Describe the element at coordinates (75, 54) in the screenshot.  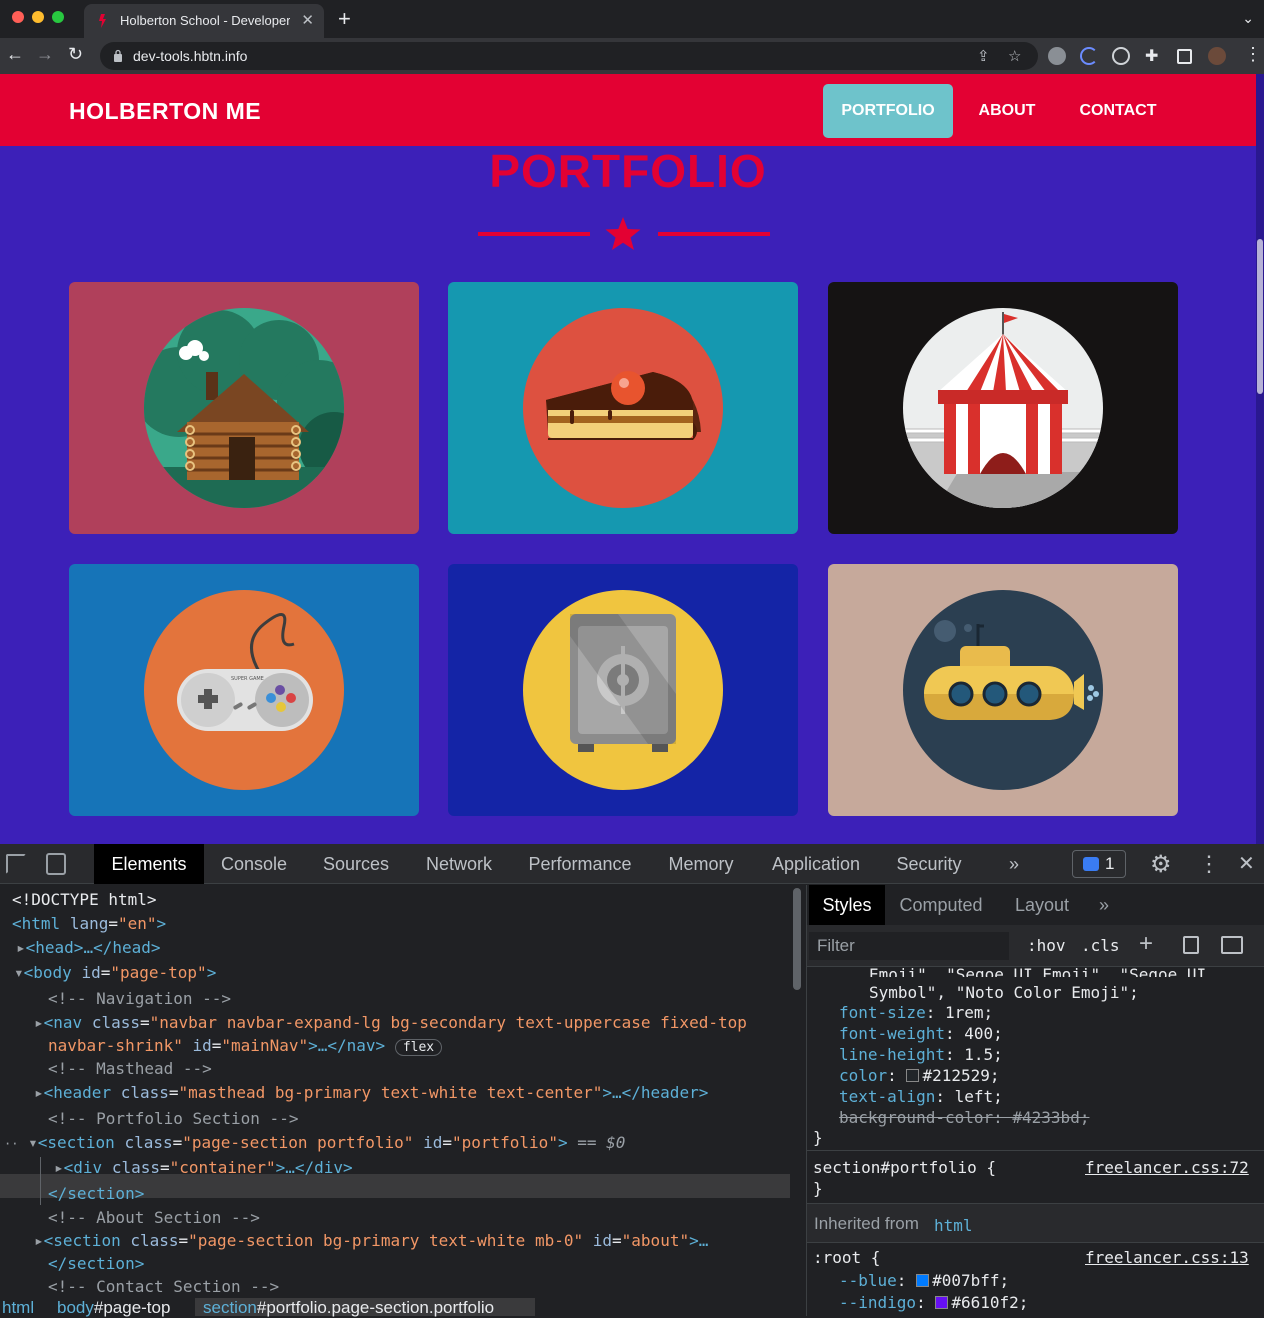
I see `reload-icon: ↻` at that location.